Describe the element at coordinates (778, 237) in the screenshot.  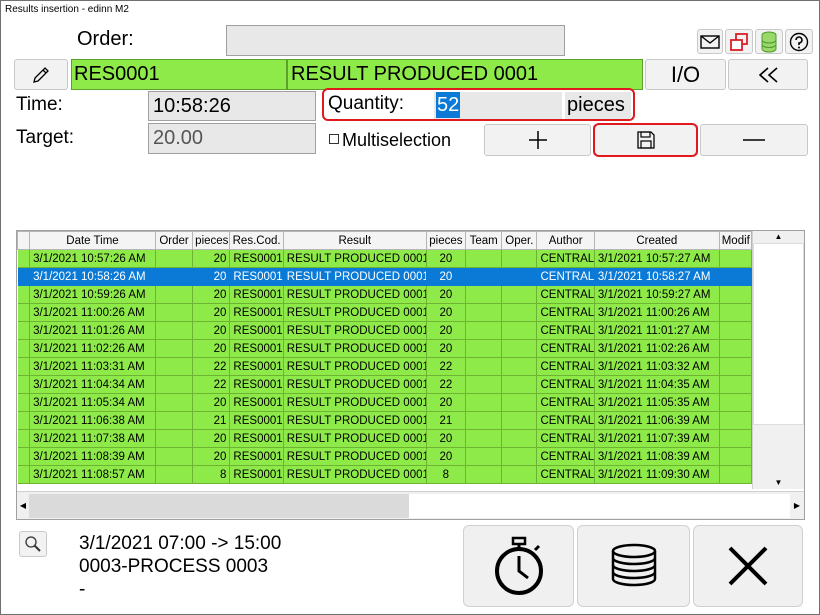
I see `scroll-up-icon: ▲` at that location.